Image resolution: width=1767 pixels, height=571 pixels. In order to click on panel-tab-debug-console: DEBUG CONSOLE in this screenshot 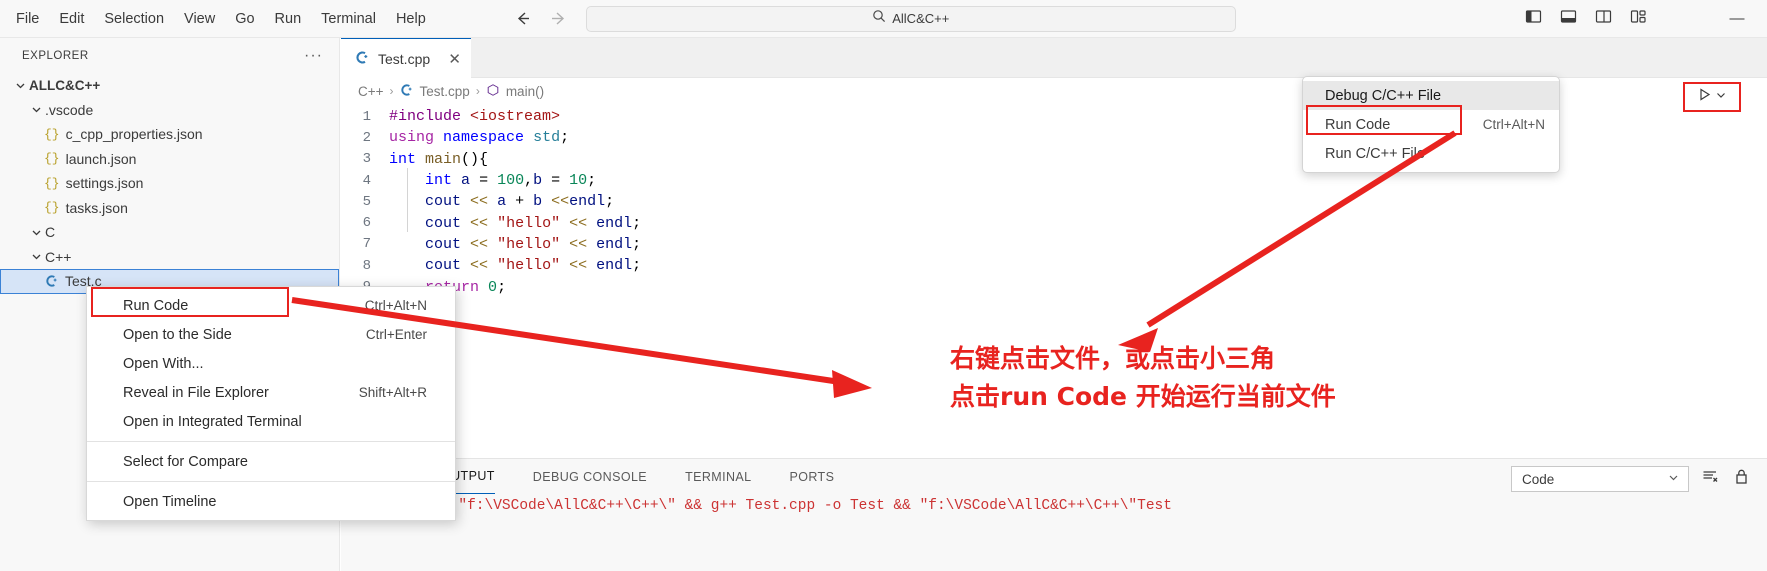, I will do `click(590, 476)`.